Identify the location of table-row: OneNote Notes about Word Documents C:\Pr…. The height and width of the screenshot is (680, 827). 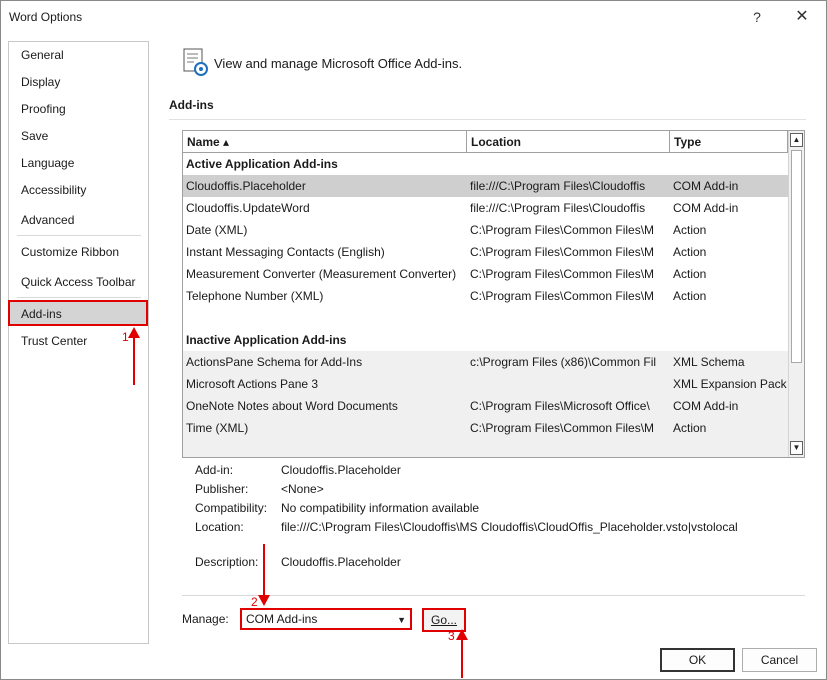
(485, 406).